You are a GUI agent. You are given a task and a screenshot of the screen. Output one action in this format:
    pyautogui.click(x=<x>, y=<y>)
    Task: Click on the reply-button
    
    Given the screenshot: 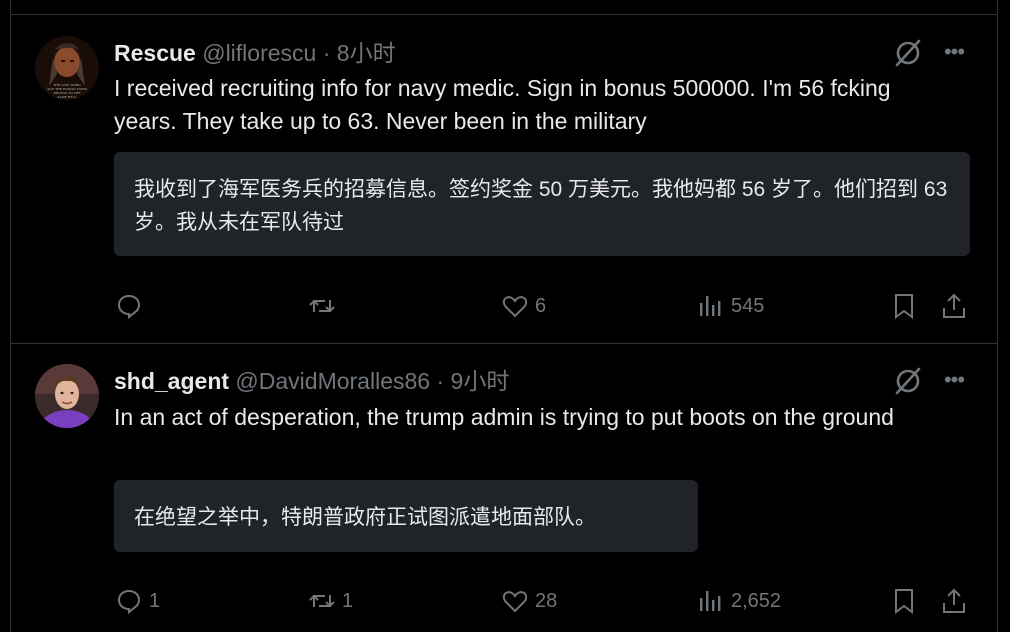 What is the action you would take?
    pyautogui.click(x=132, y=306)
    